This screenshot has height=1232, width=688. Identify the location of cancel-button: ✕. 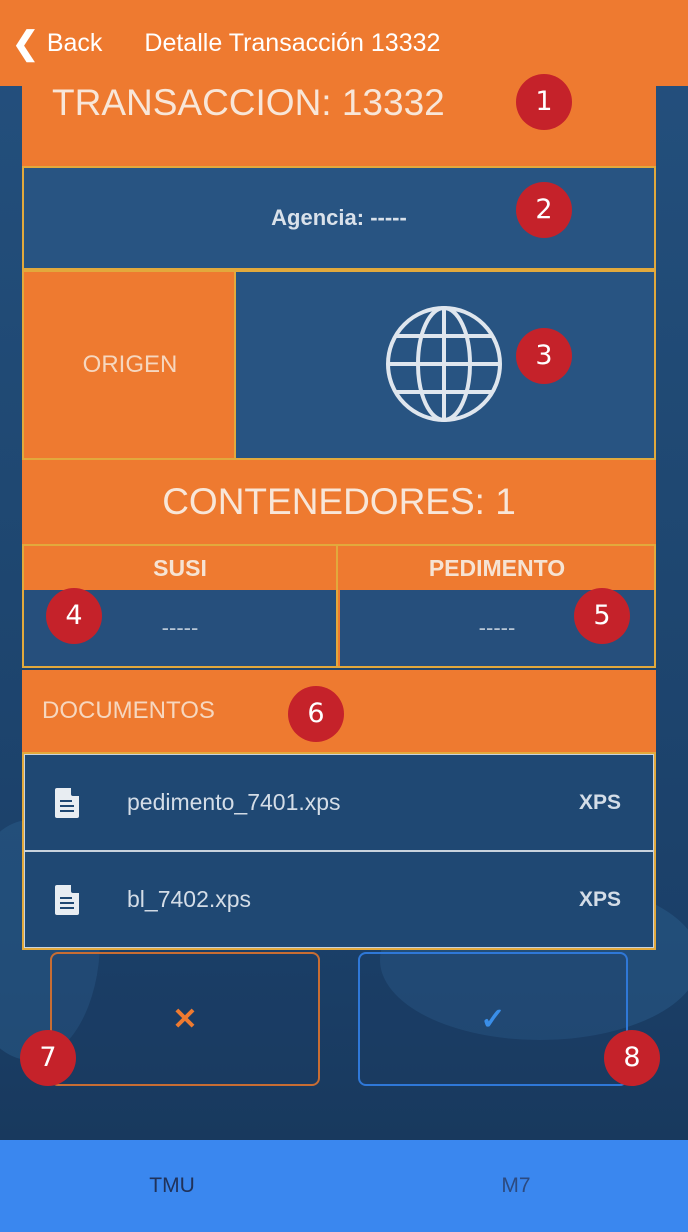
(185, 1019).